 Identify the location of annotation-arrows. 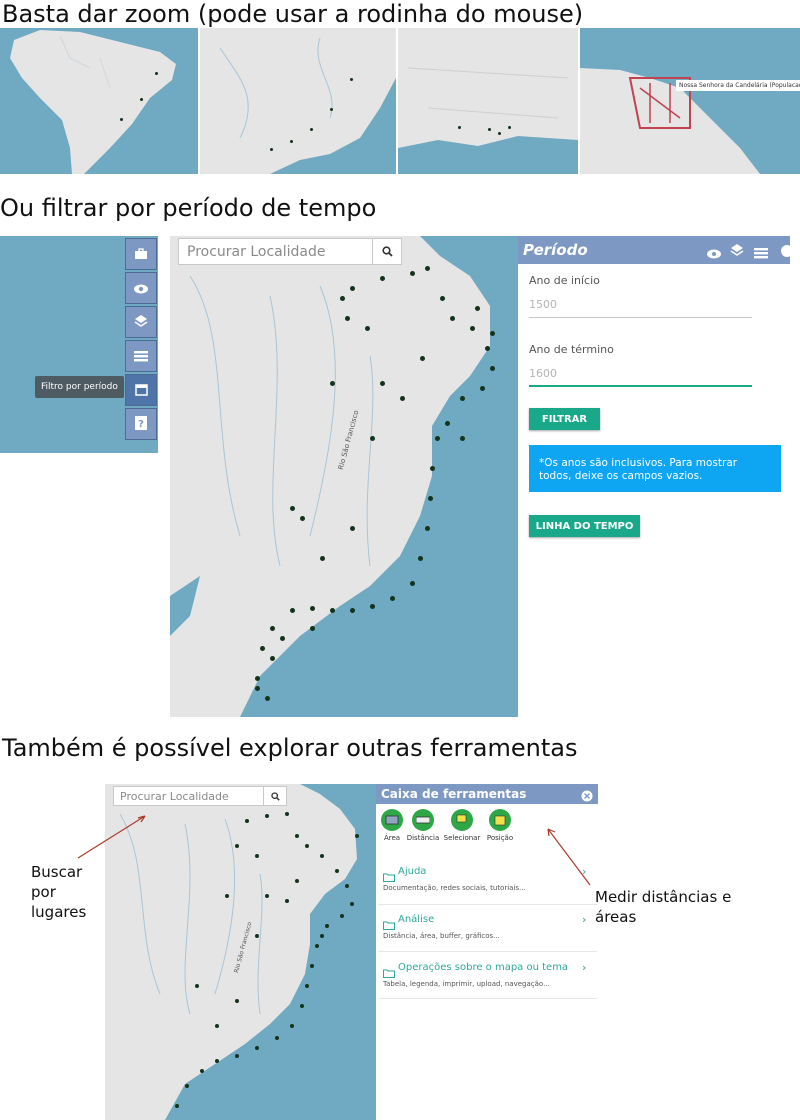
(334, 850).